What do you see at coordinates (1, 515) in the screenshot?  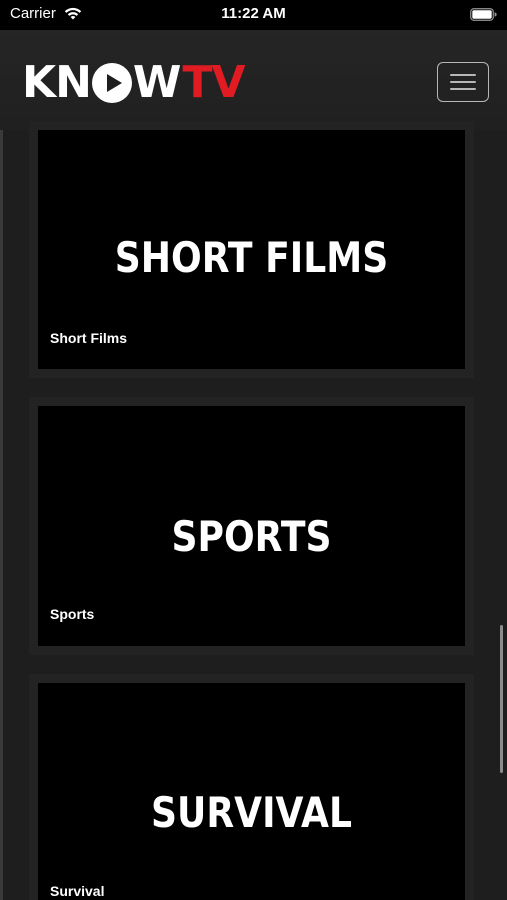 I see `left-edge` at bounding box center [1, 515].